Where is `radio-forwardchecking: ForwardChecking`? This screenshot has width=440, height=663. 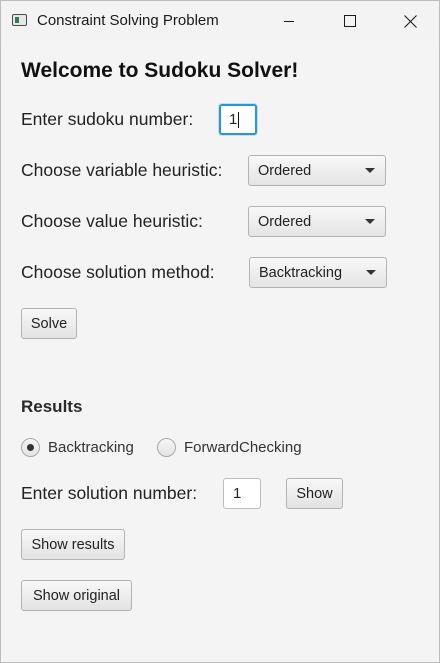
radio-forwardchecking: ForwardChecking is located at coordinates (229, 447).